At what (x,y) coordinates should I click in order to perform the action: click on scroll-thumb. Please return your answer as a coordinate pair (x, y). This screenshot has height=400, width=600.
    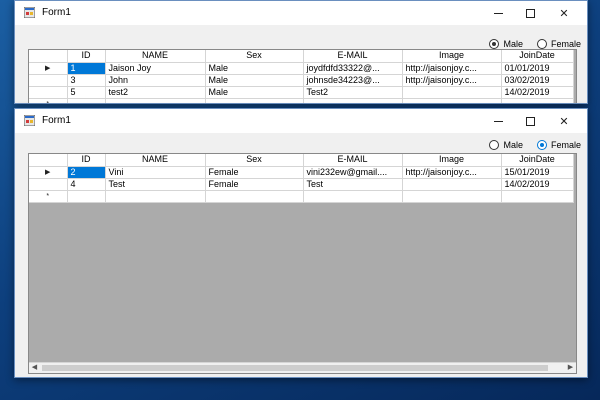
    Looking at the image, I should click on (295, 368).